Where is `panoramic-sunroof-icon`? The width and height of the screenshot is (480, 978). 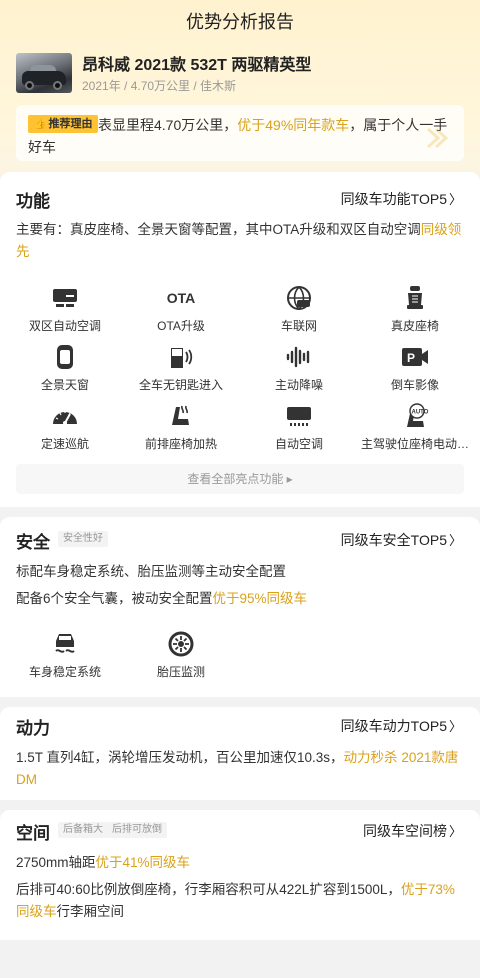 panoramic-sunroof-icon is located at coordinates (65, 357).